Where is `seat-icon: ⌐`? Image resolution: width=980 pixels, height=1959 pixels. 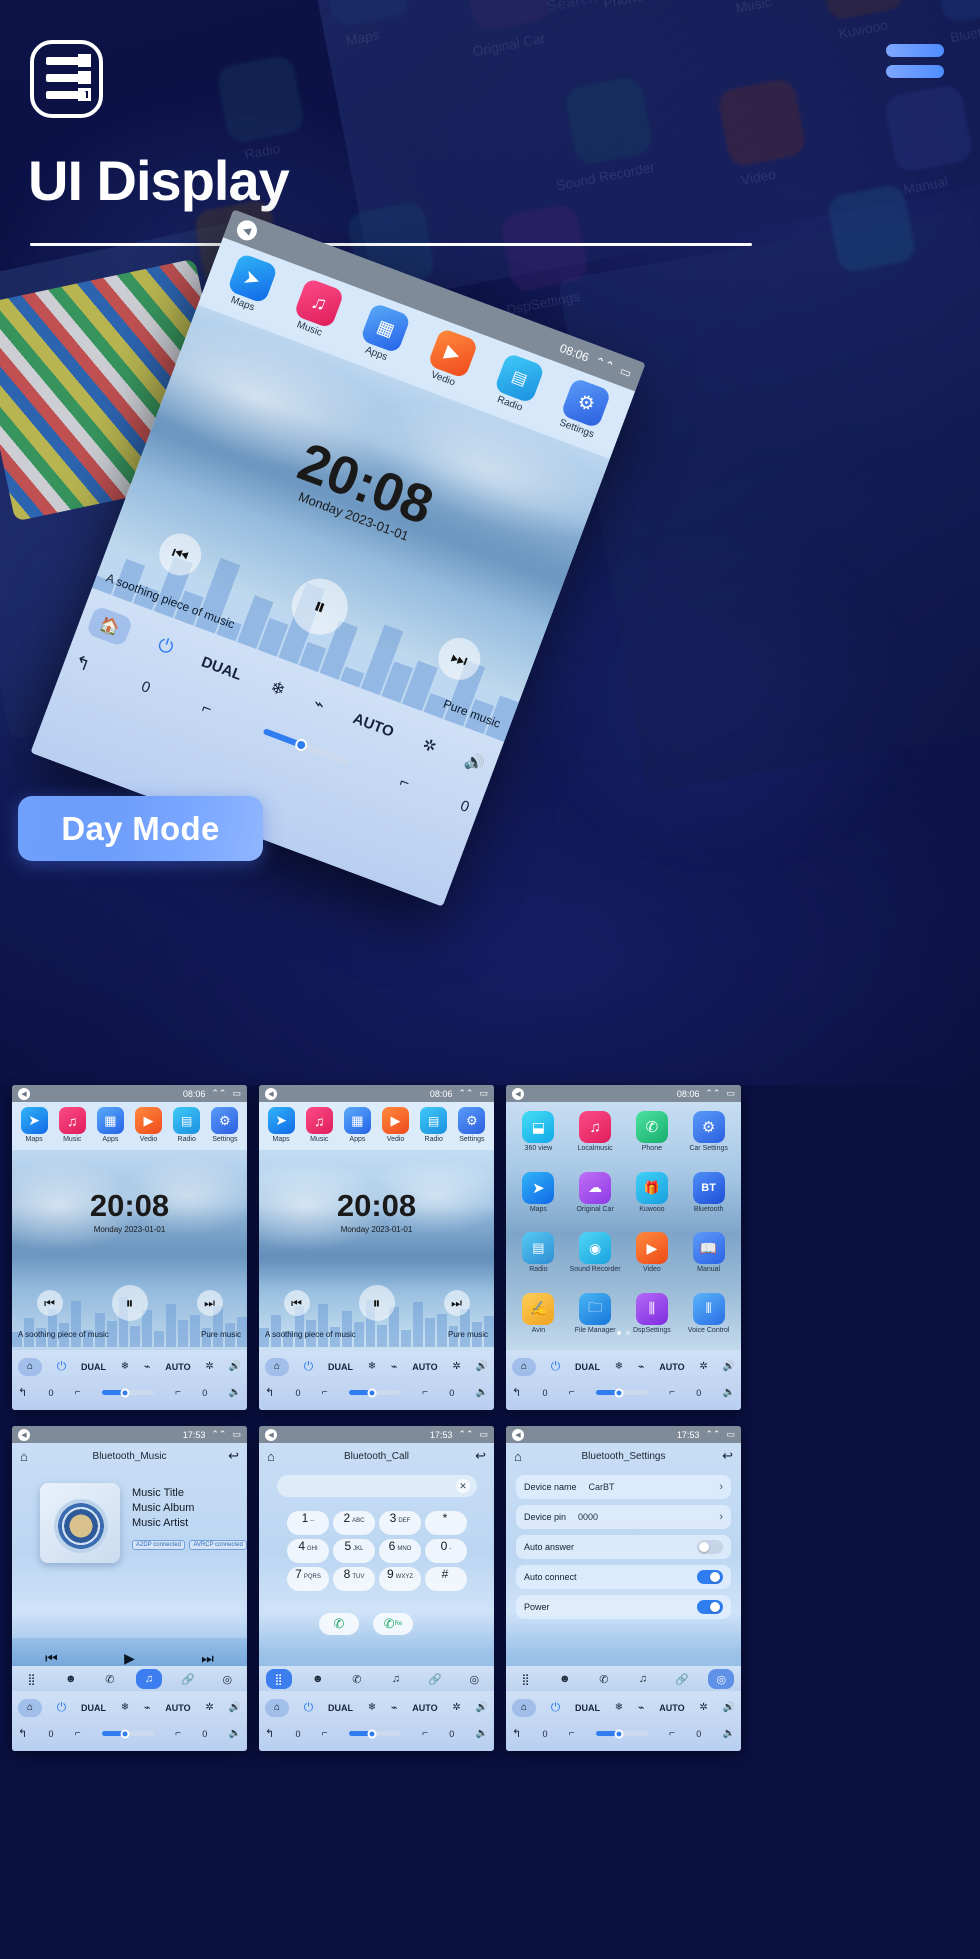
seat-icon: ⌐ is located at coordinates (206, 709).